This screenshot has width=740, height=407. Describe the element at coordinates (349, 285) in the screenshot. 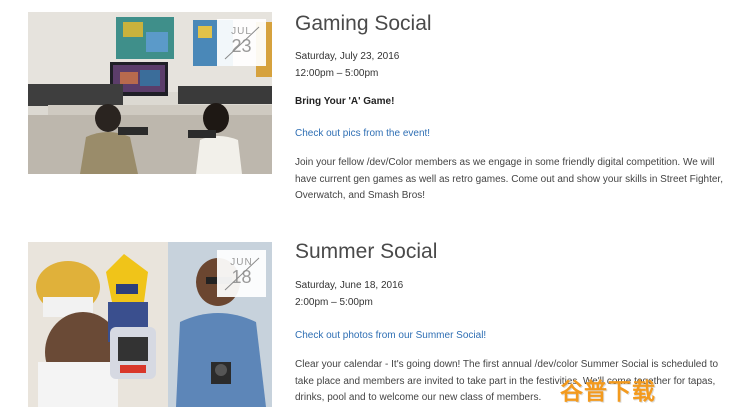

I see `event-date: Saturday, June 18, 2016` at that location.